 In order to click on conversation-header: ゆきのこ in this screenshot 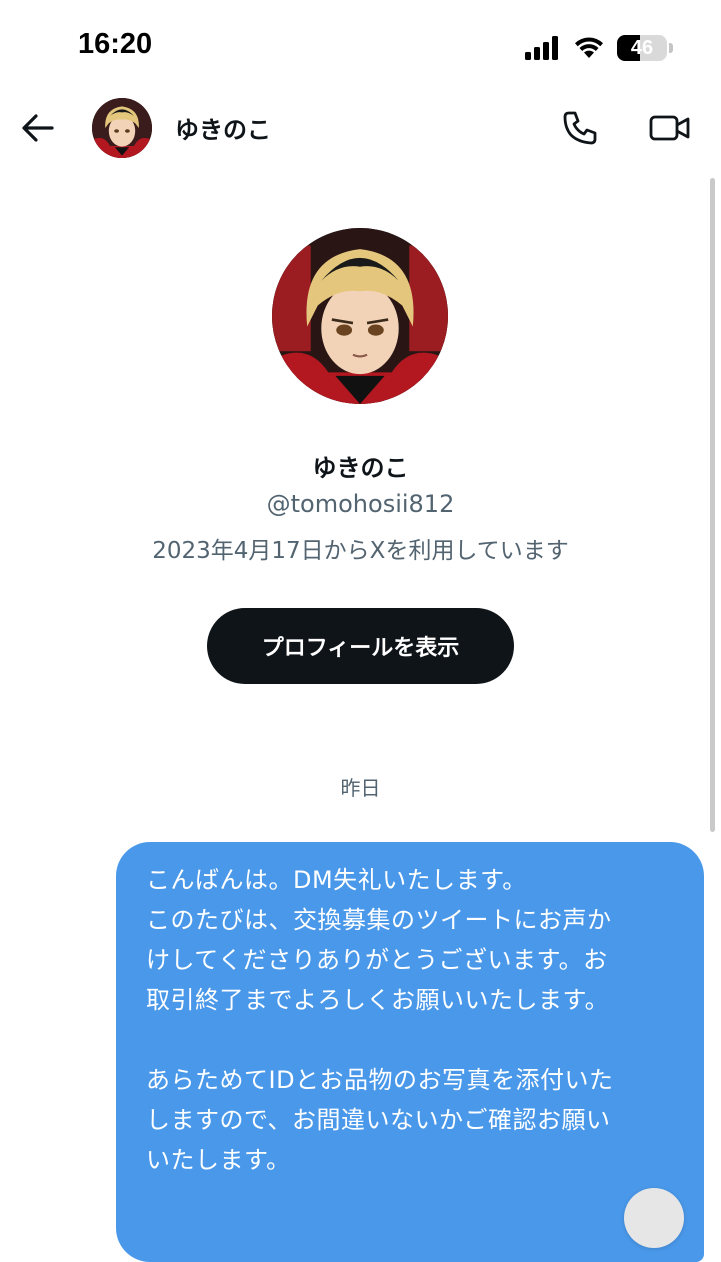, I will do `click(360, 128)`.